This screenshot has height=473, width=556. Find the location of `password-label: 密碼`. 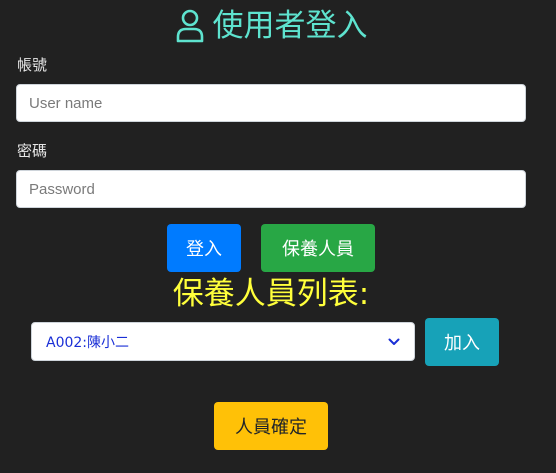

password-label: 密碼 is located at coordinates (32, 151).